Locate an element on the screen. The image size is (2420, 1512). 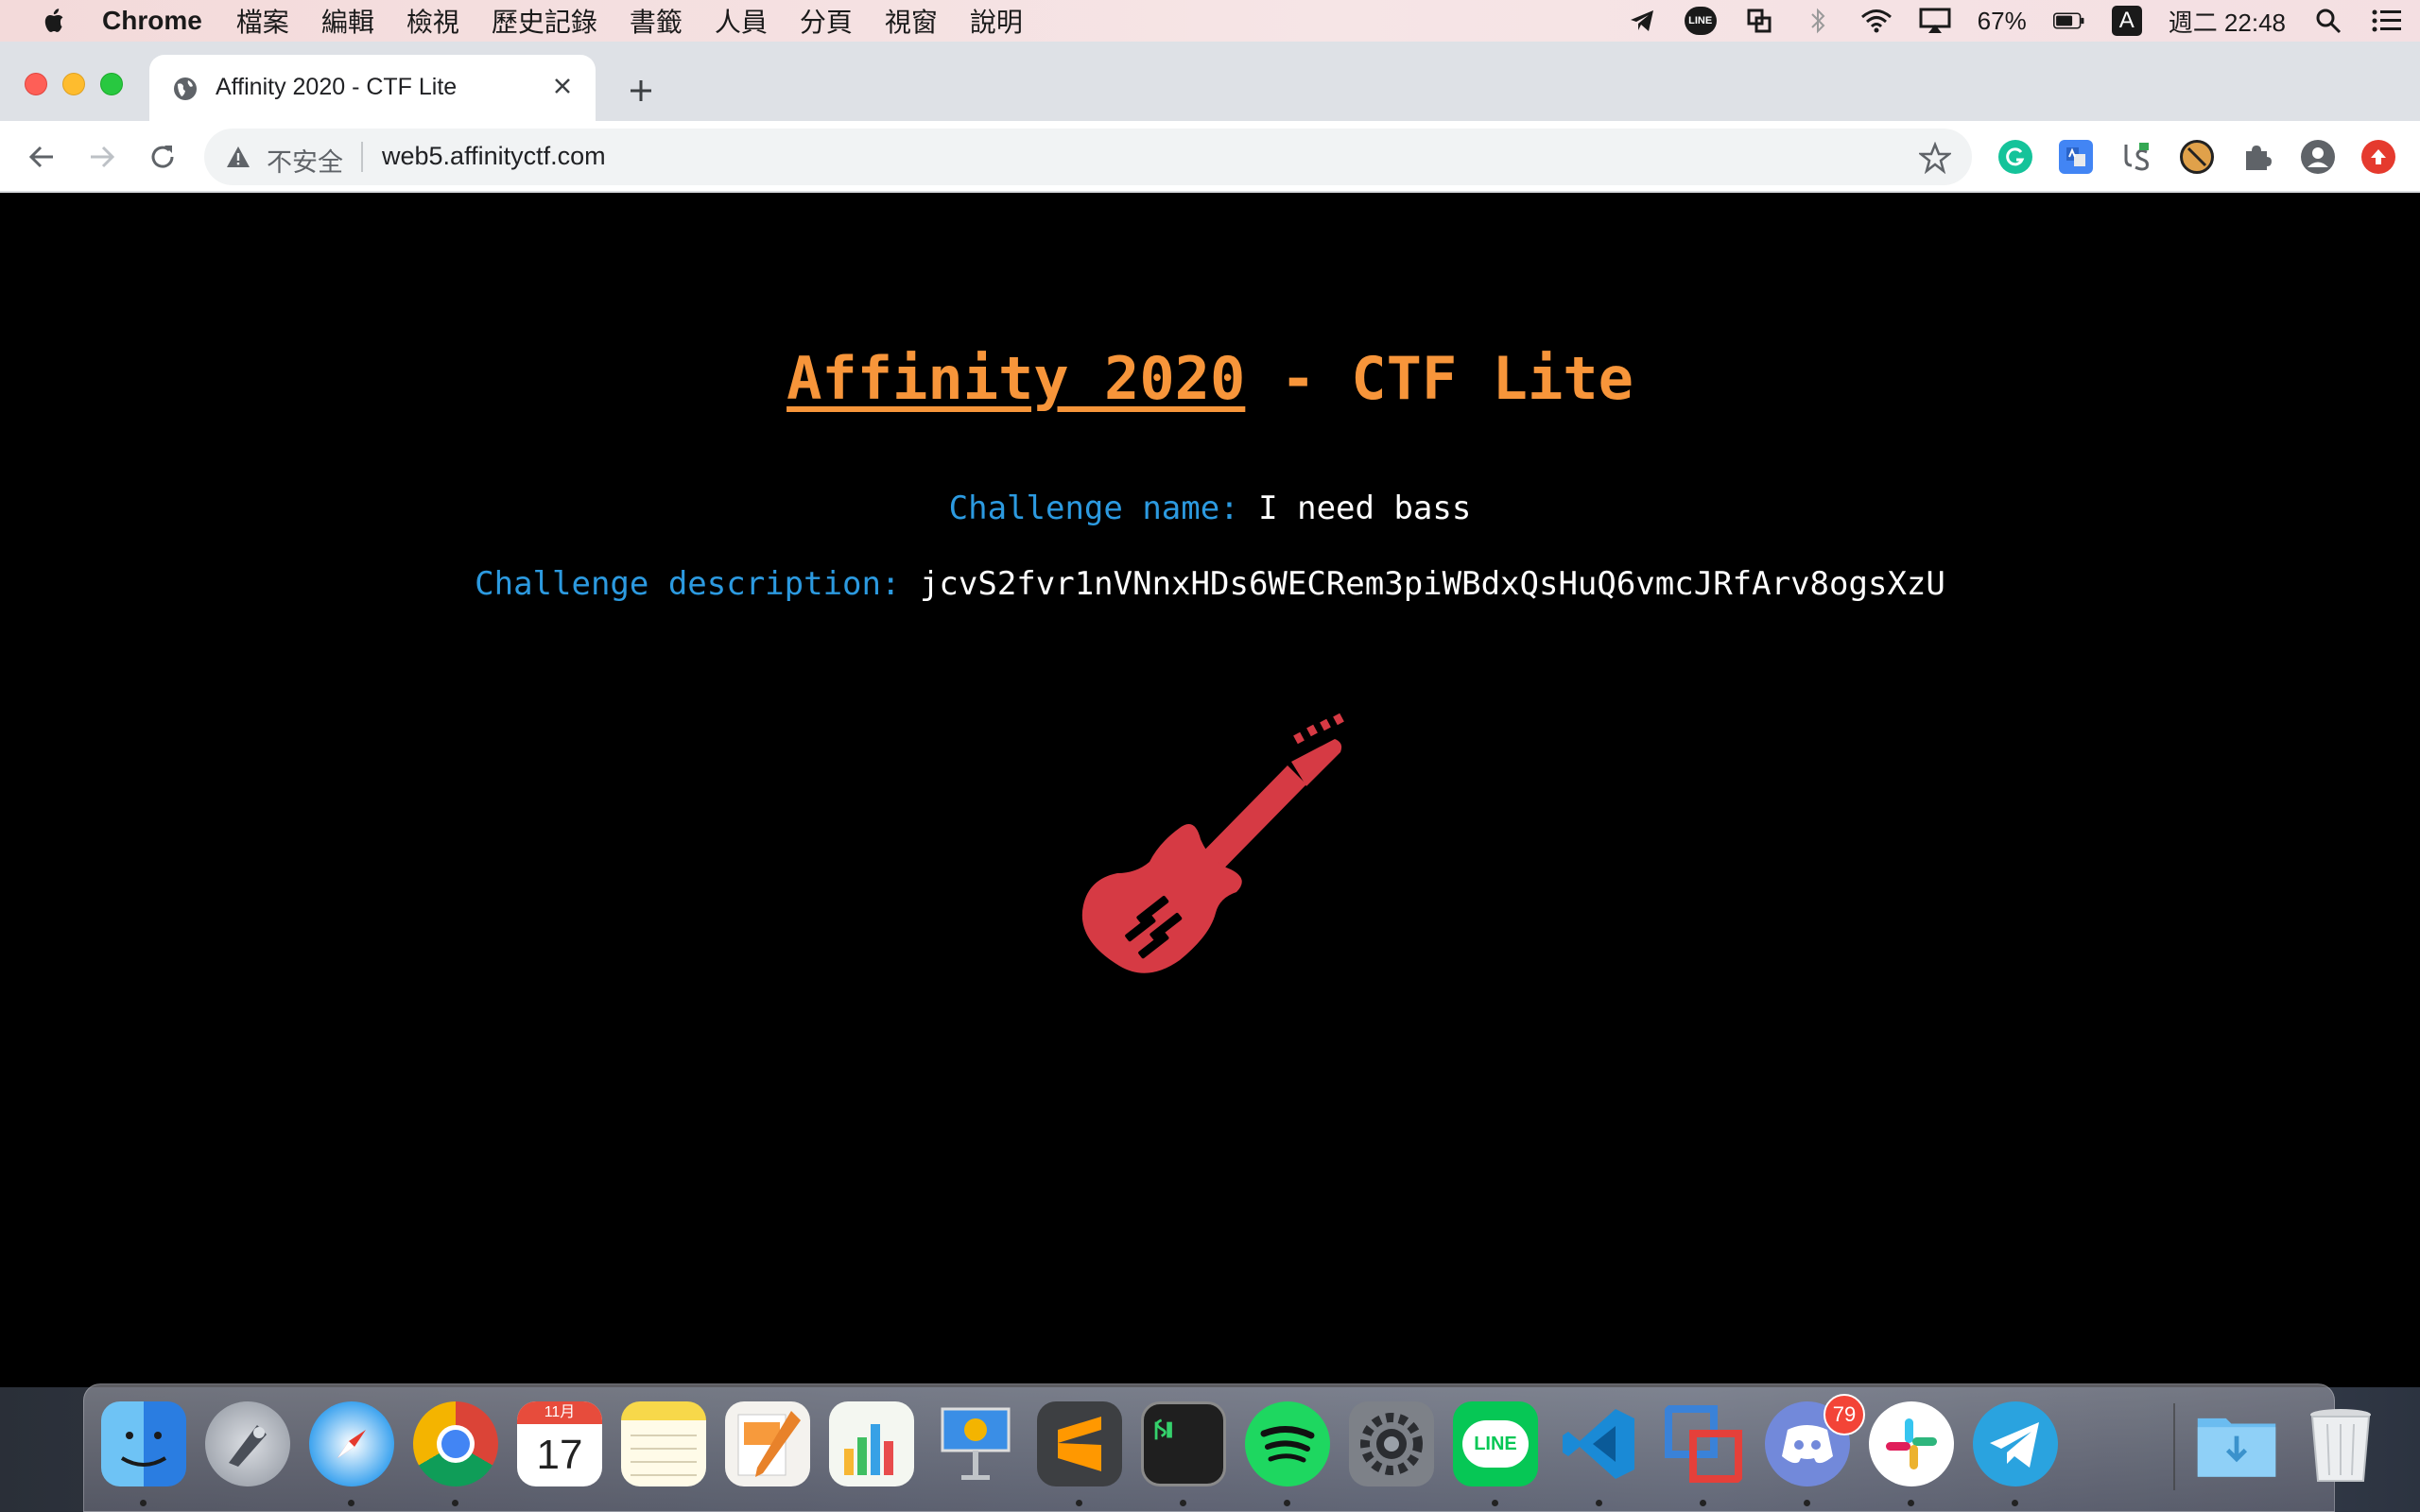
bluetooth-icon is located at coordinates (1818, 21).